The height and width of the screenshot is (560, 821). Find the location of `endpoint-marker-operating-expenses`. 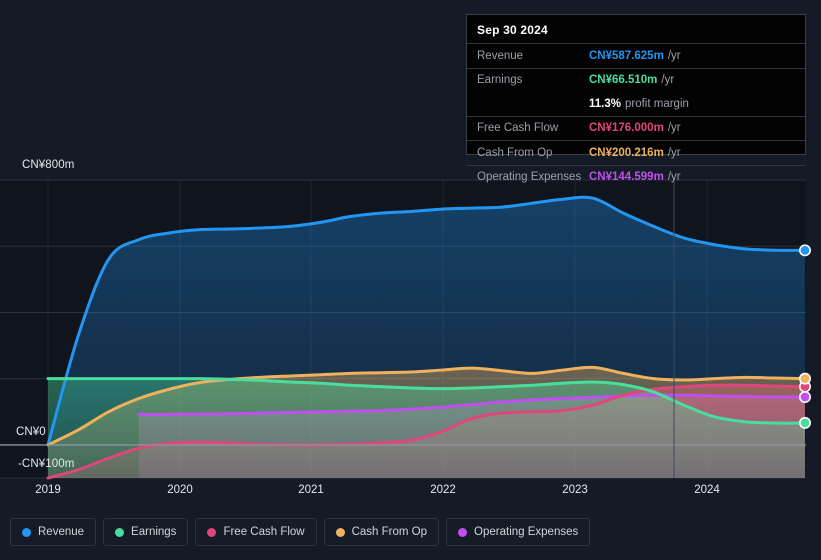

endpoint-marker-operating-expenses is located at coordinates (804, 397).